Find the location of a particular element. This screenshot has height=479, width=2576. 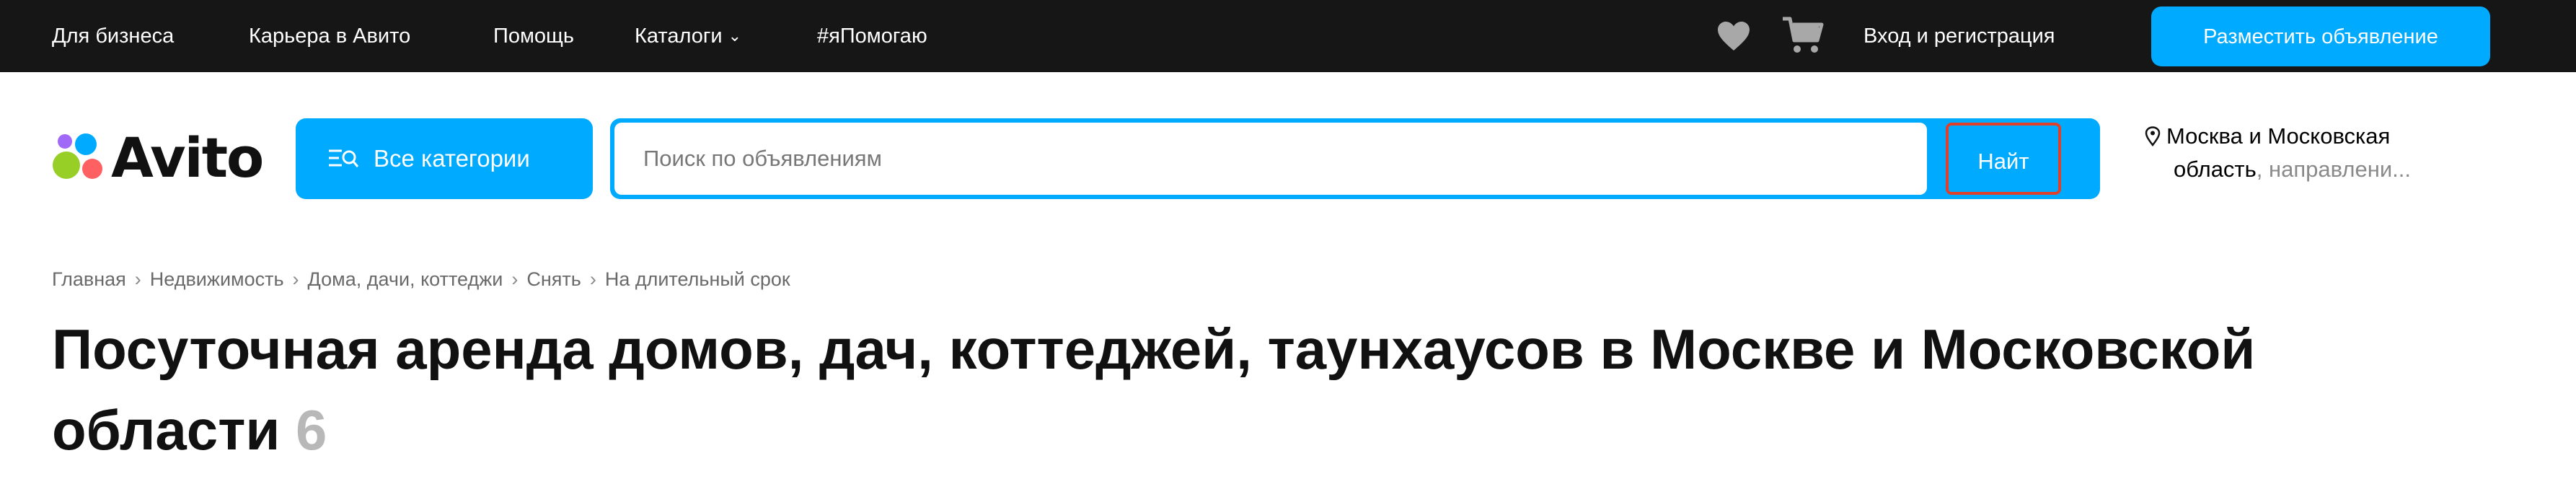

all-categories-label: Все категории is located at coordinates (452, 158).